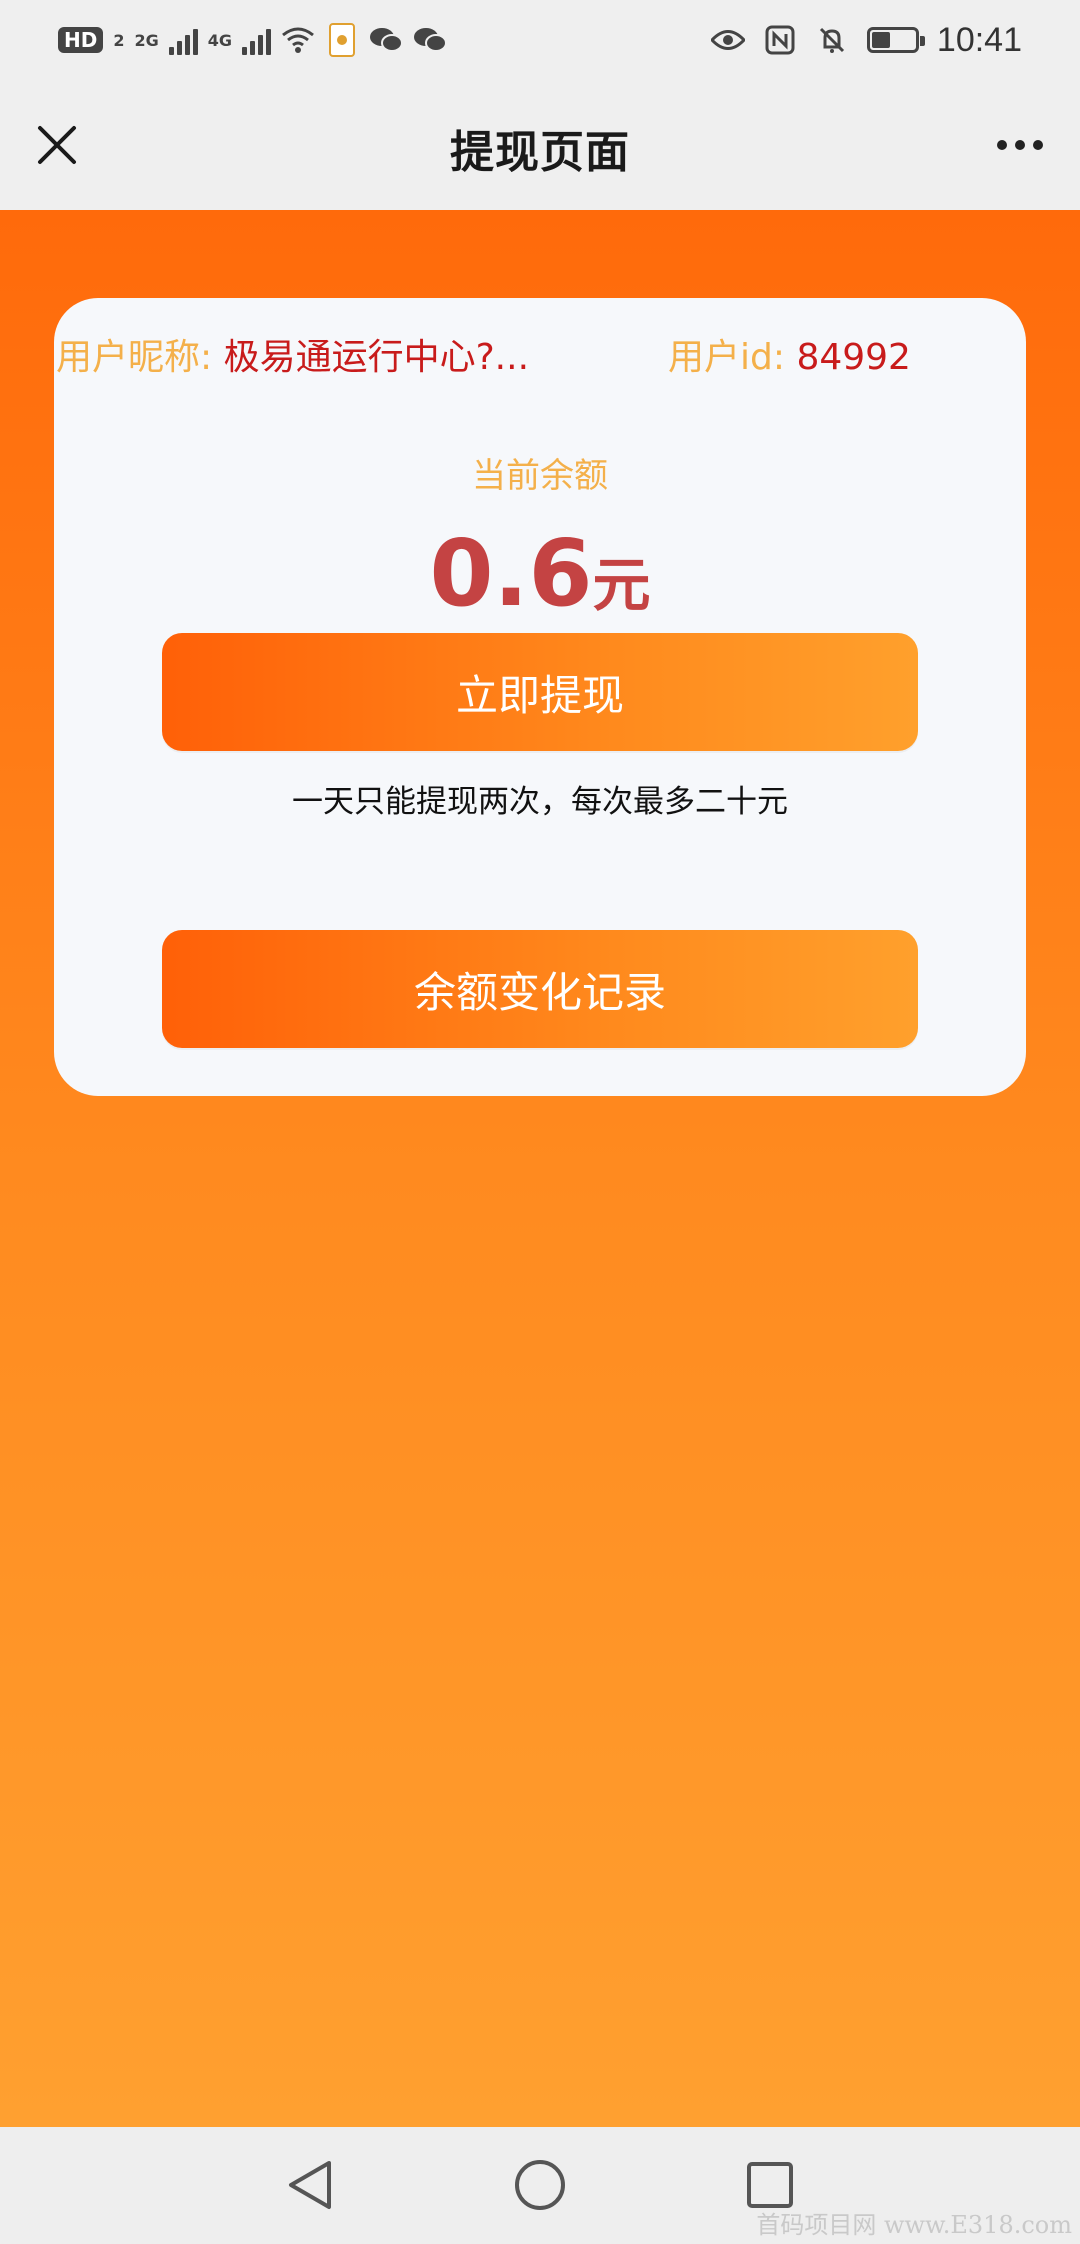 Image resolution: width=1080 pixels, height=2244 pixels. Describe the element at coordinates (1020, 145) in the screenshot. I see `more-button` at that location.